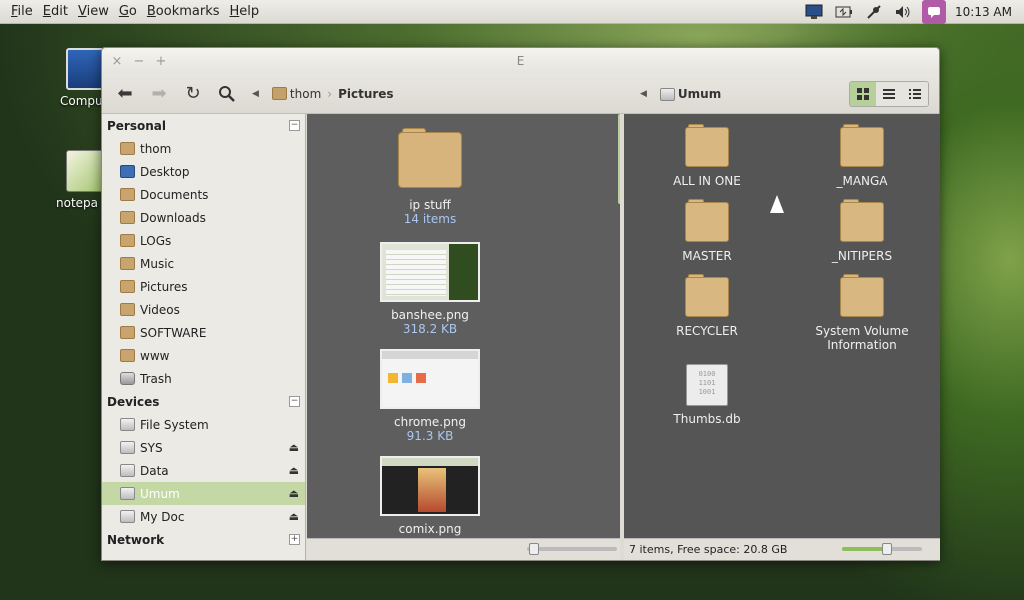 Image resolution: width=1024 pixels, height=600 pixels. I want to click on folder-item: ALL IN ONE, so click(707, 156).